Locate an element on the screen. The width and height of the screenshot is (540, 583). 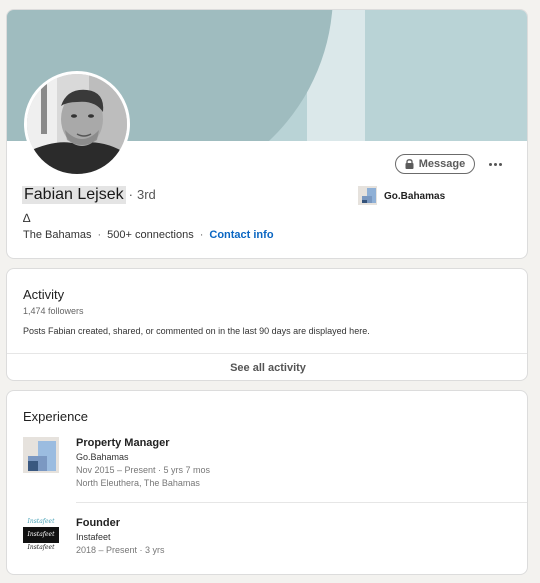
experience-job-title: Property Manager is located at coordinates (123, 443).